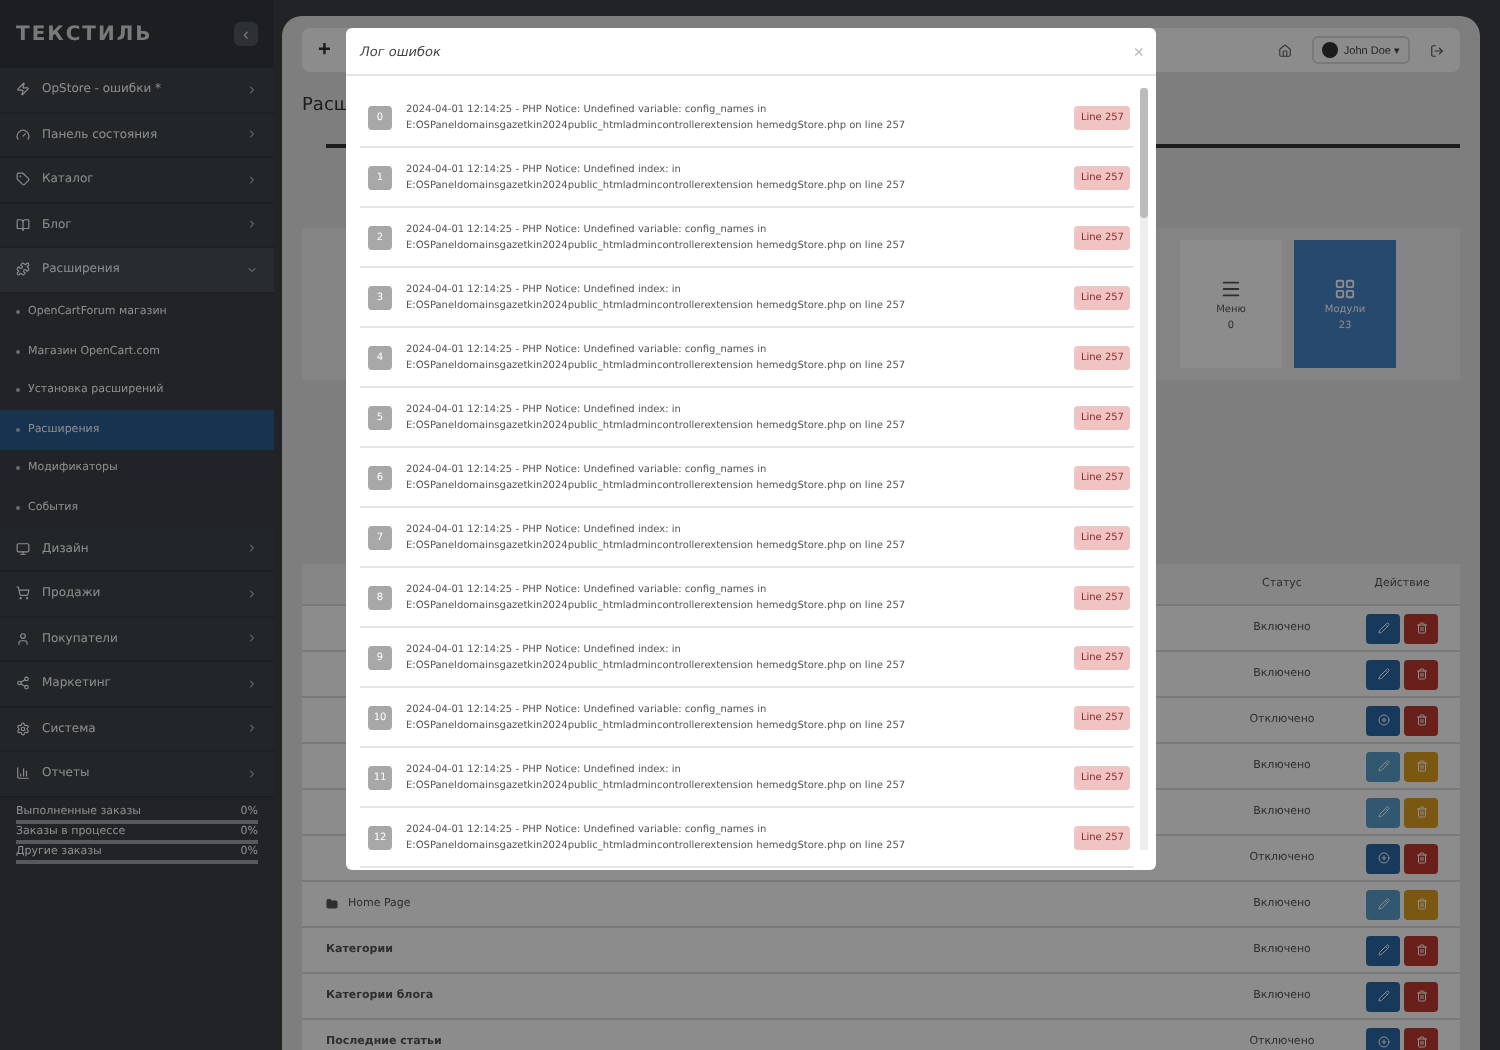 This screenshot has height=1050, width=1500. I want to click on logo: ТЕКСТИЛЬ, so click(84, 34).